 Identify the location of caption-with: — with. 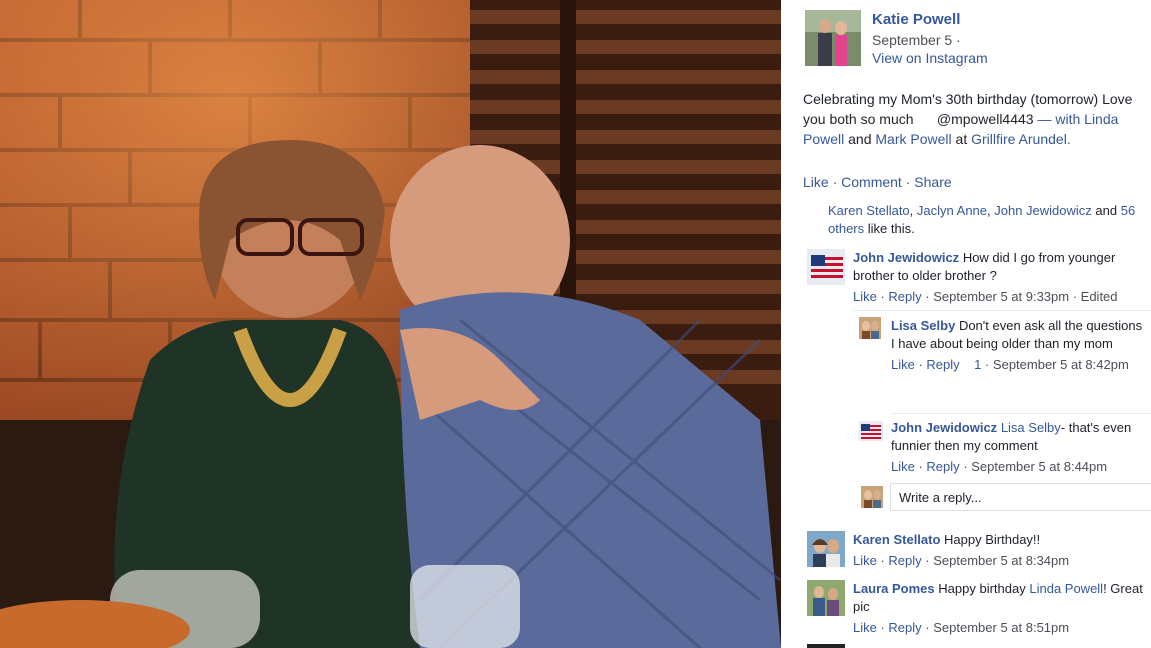
(1059, 119).